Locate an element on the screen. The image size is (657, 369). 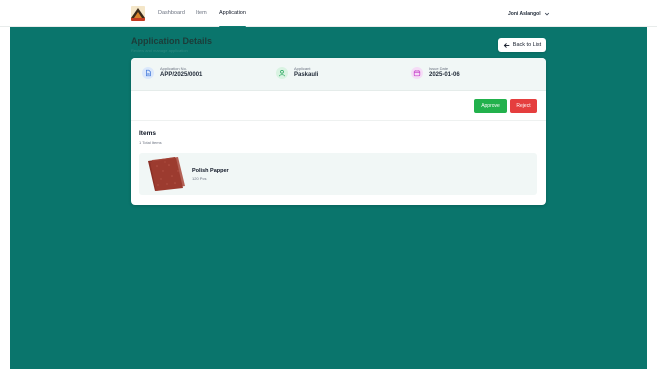
user-icon is located at coordinates (282, 72).